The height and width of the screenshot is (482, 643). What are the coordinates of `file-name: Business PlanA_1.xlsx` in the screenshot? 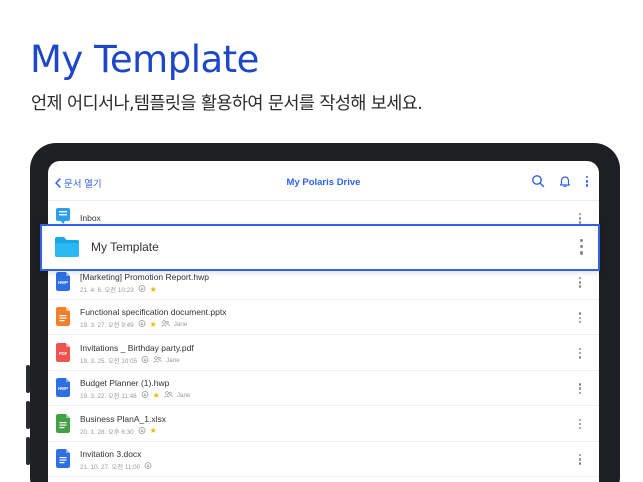 It's located at (123, 418).